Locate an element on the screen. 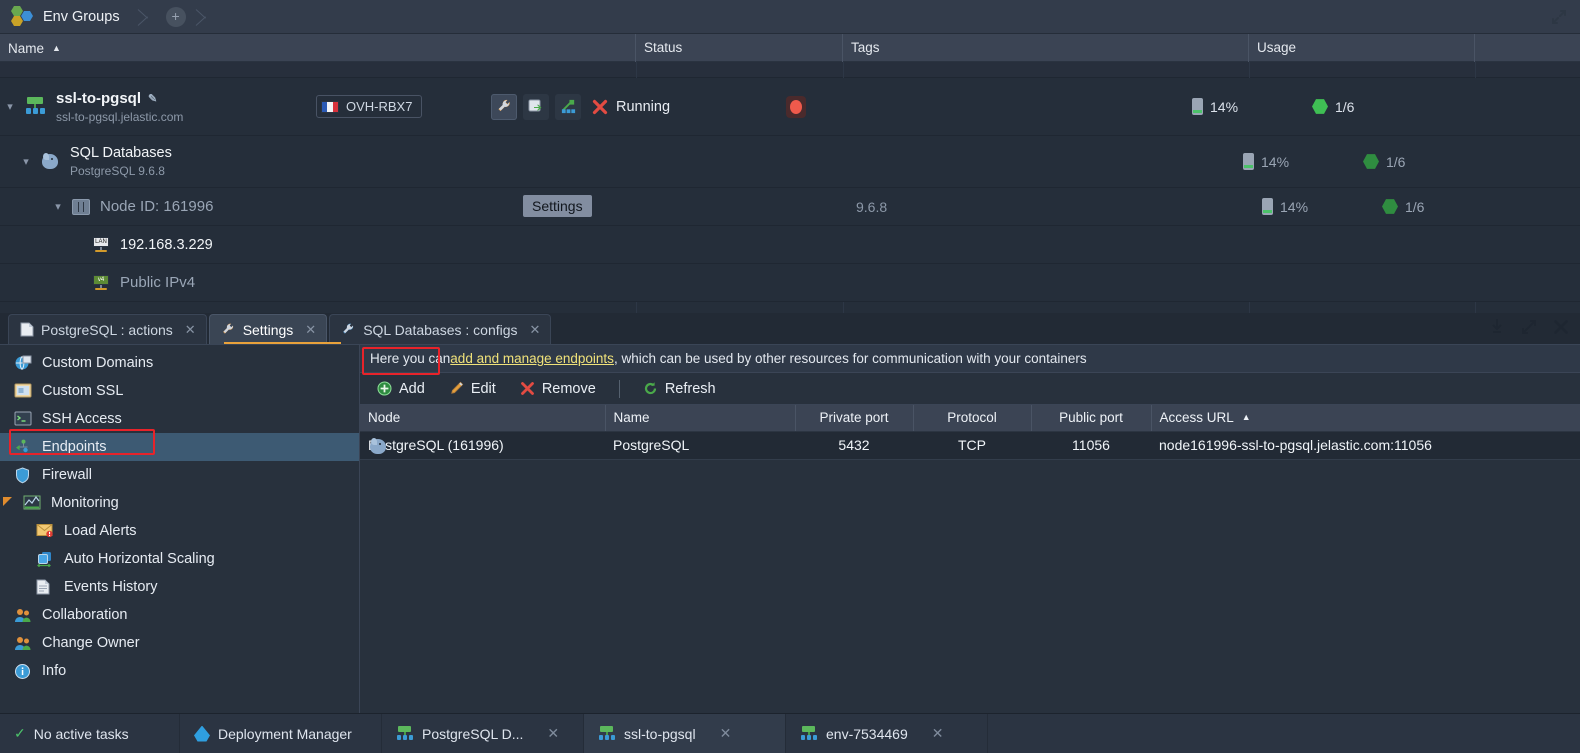 The image size is (1580, 753). minimize-icon is located at coordinates (1497, 327).